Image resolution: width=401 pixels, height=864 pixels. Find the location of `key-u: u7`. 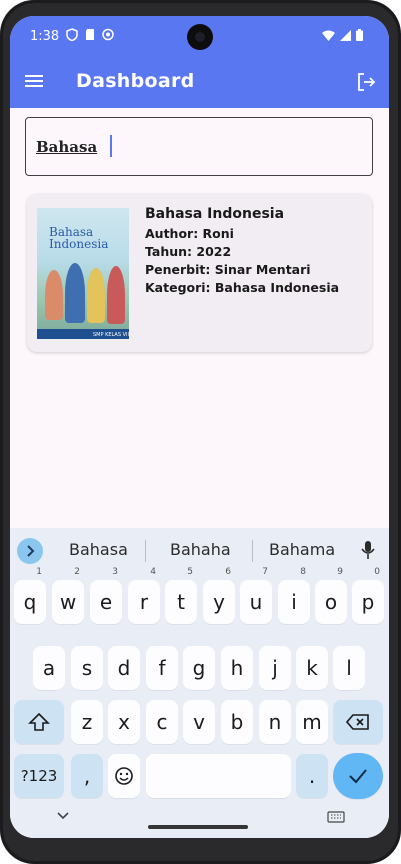

key-u: u7 is located at coordinates (256, 595).